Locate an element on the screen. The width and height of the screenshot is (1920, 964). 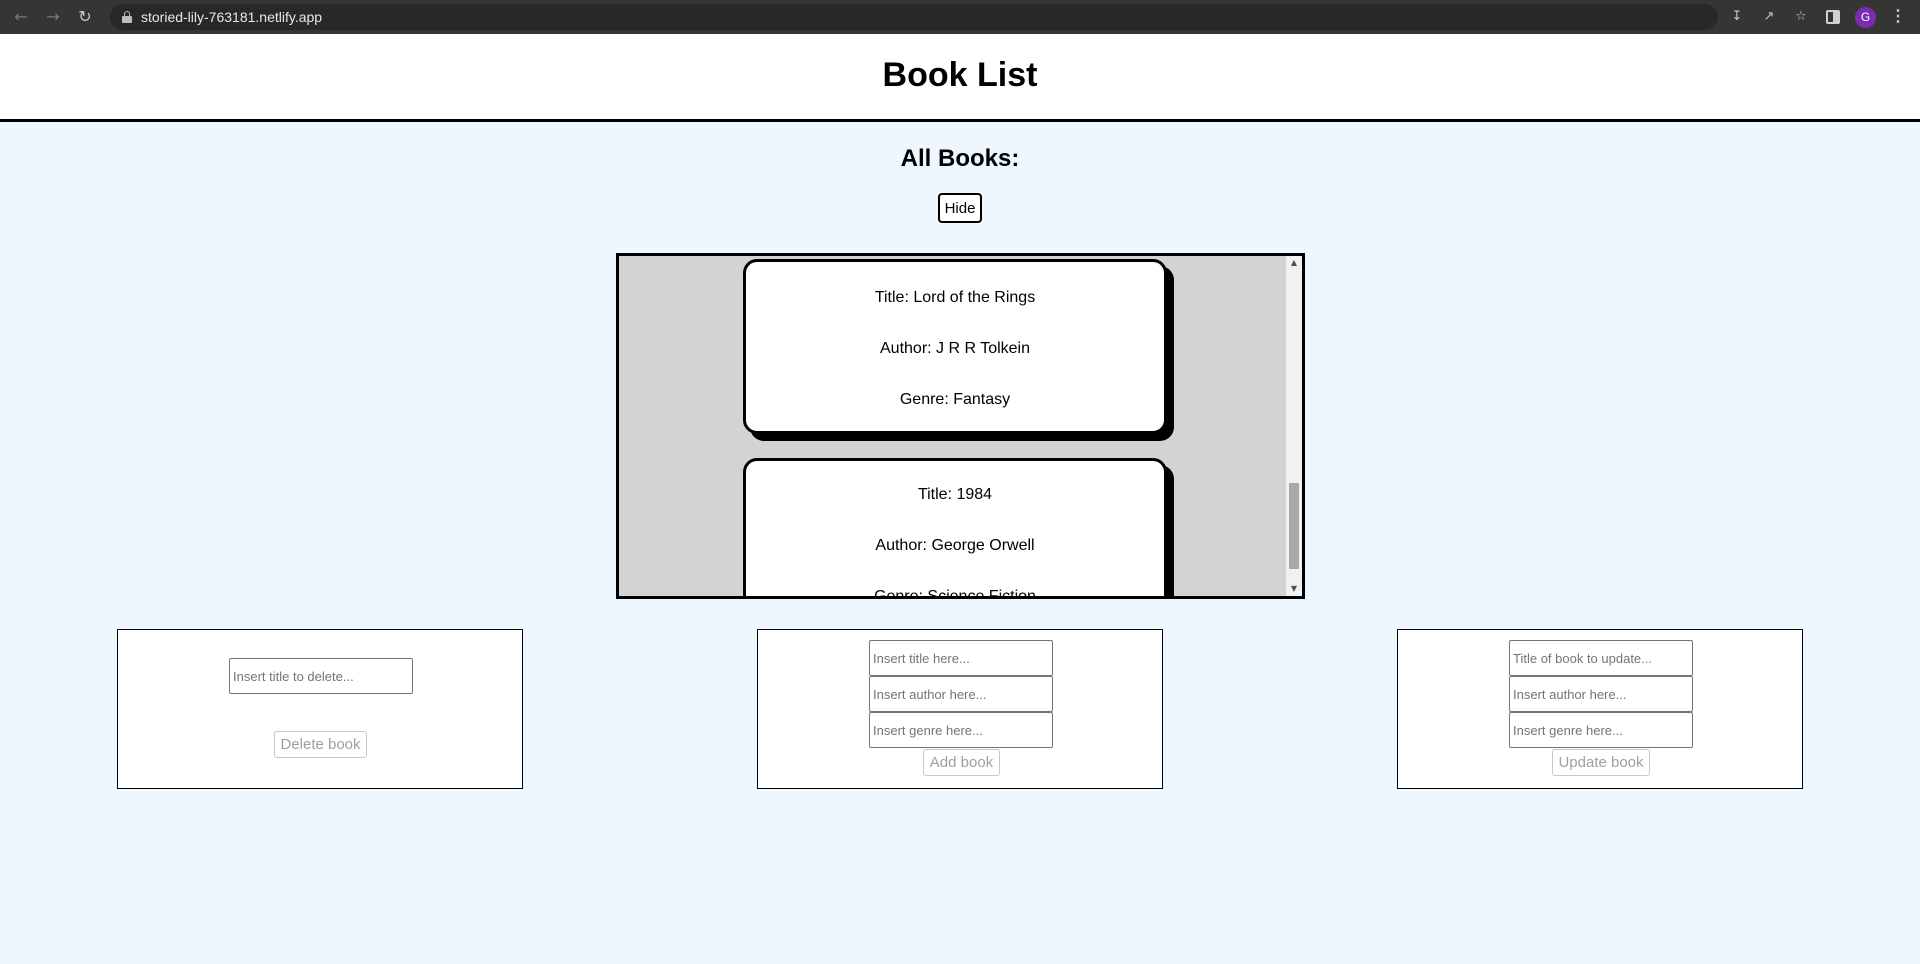
scroll-thumb is located at coordinates (1294, 526).